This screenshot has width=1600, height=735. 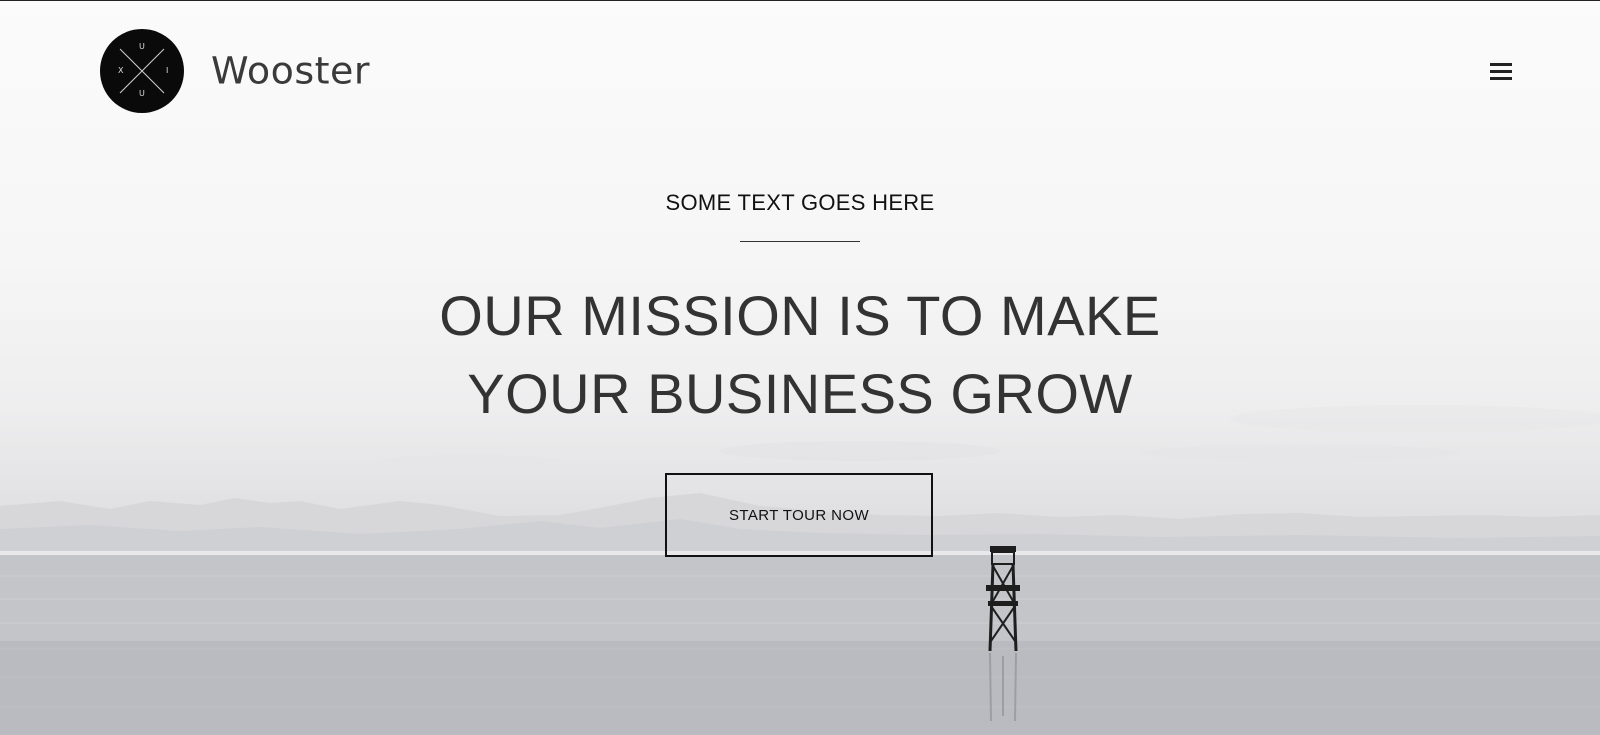 I want to click on start-tour-button: START TOUR NOW, so click(x=799, y=515).